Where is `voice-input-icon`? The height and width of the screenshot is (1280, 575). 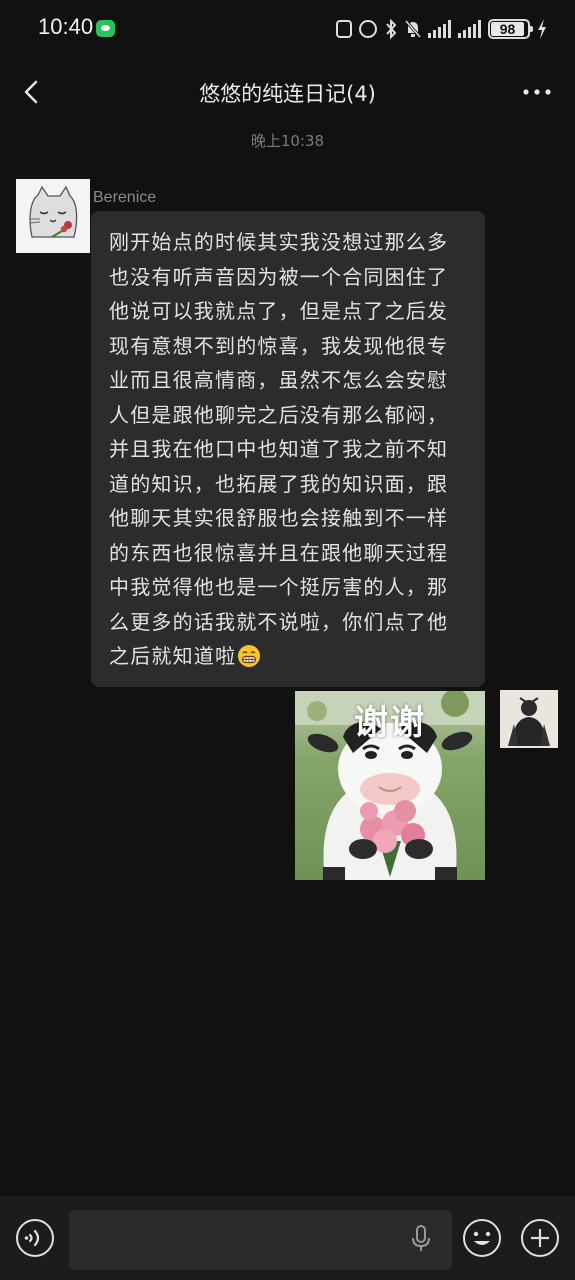 voice-input-icon is located at coordinates (35, 1238).